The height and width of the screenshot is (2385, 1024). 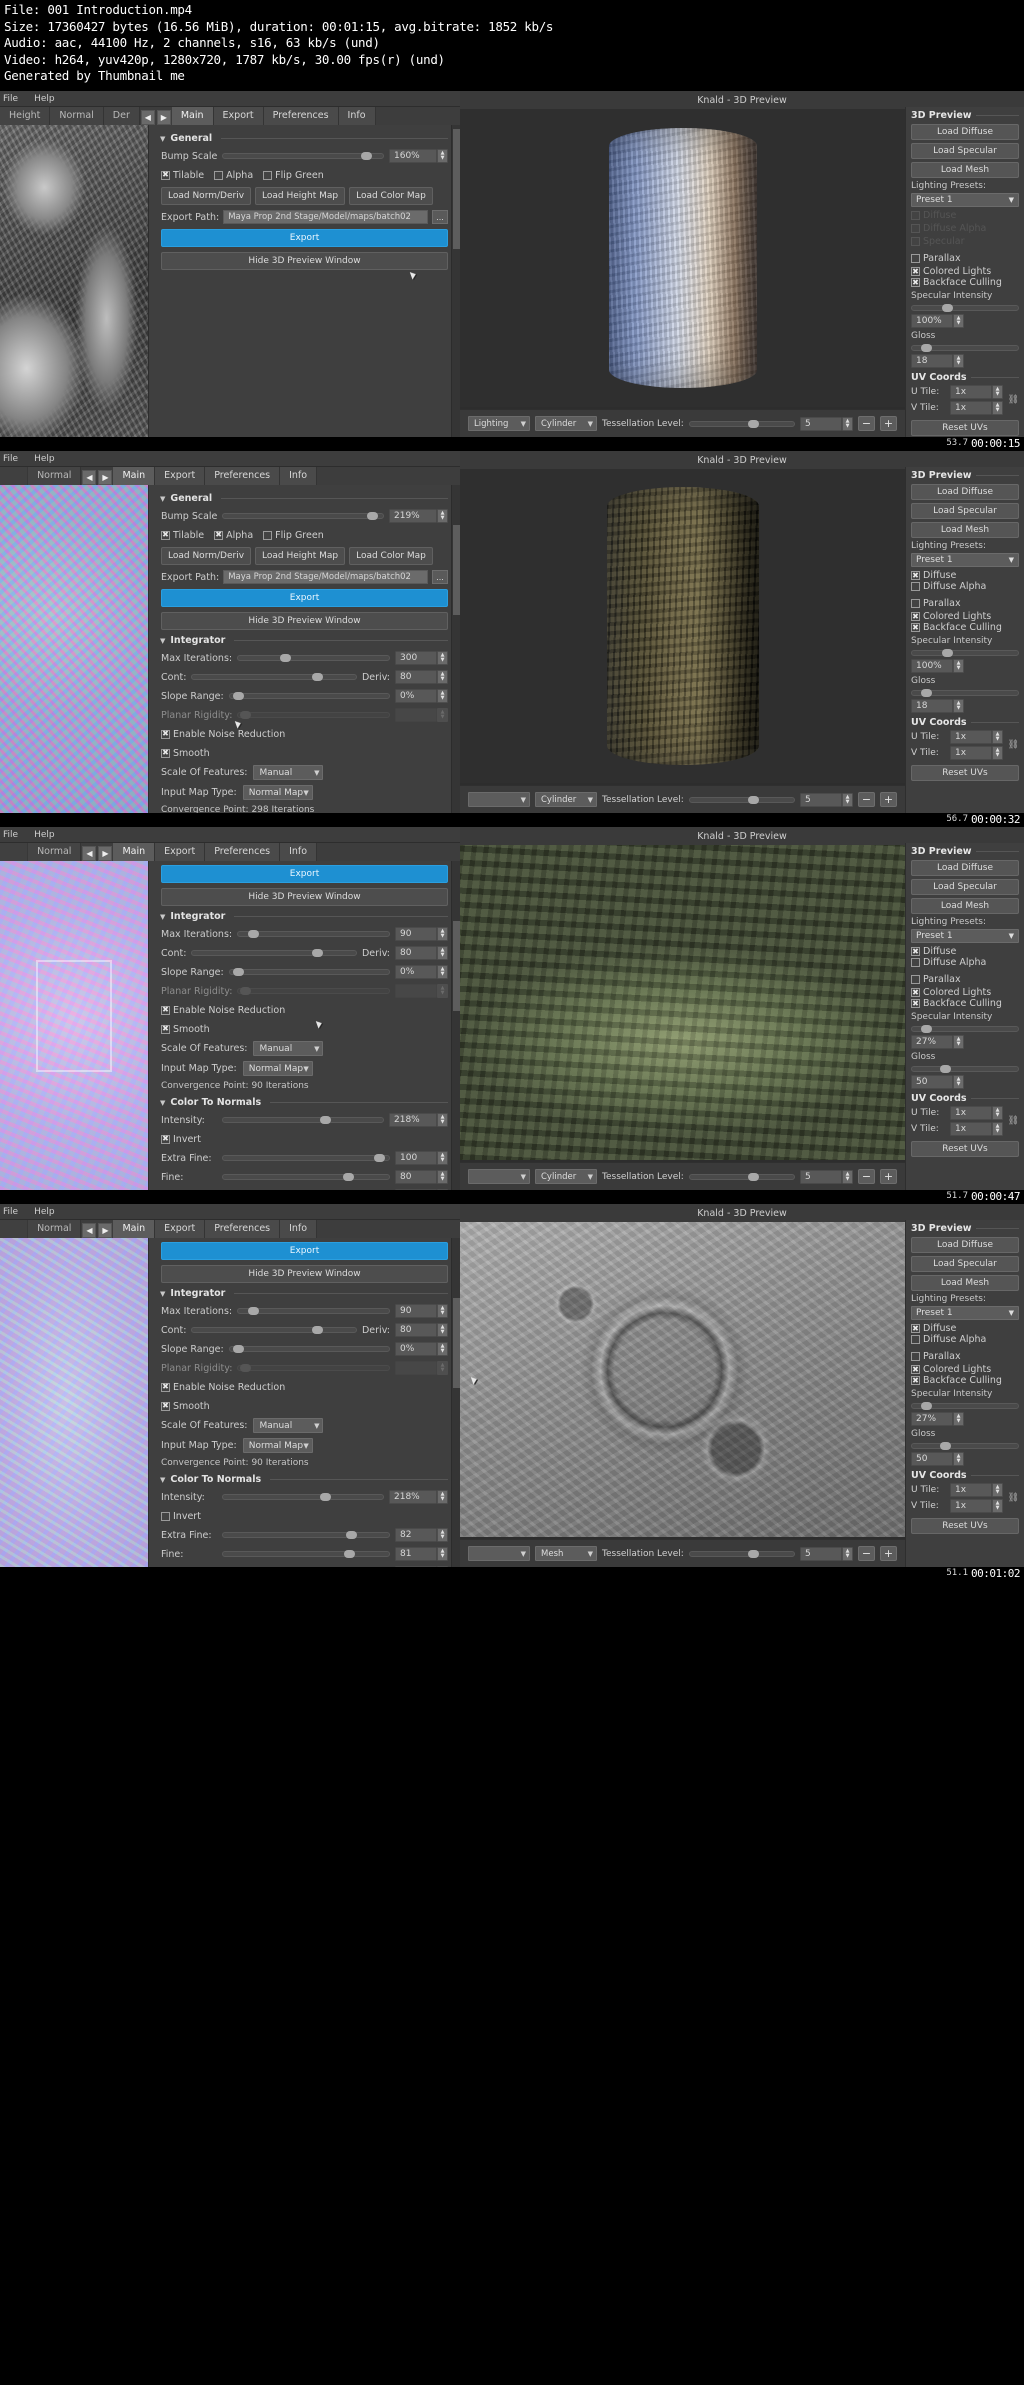 I want to click on checkbox-invert: Invert, so click(x=181, y=1516).